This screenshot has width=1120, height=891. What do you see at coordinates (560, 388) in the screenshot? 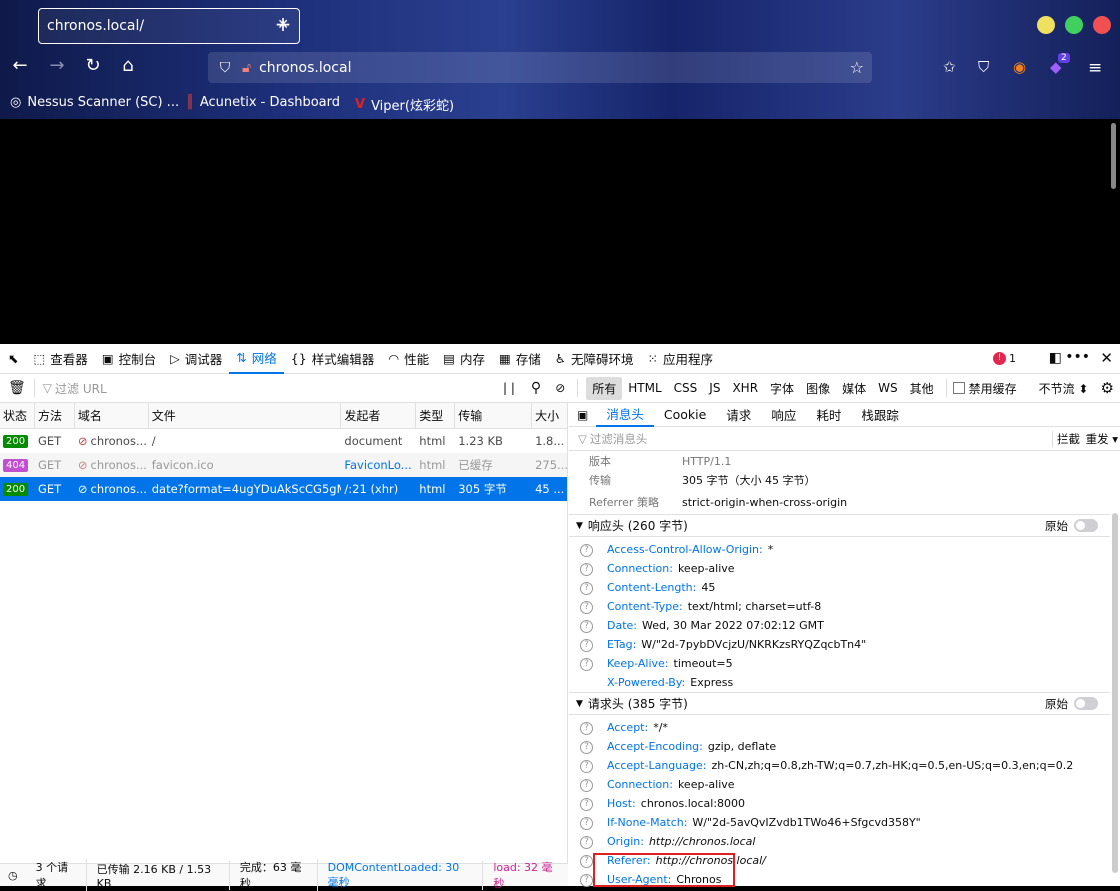
I see `block-icon: ⊘` at bounding box center [560, 388].